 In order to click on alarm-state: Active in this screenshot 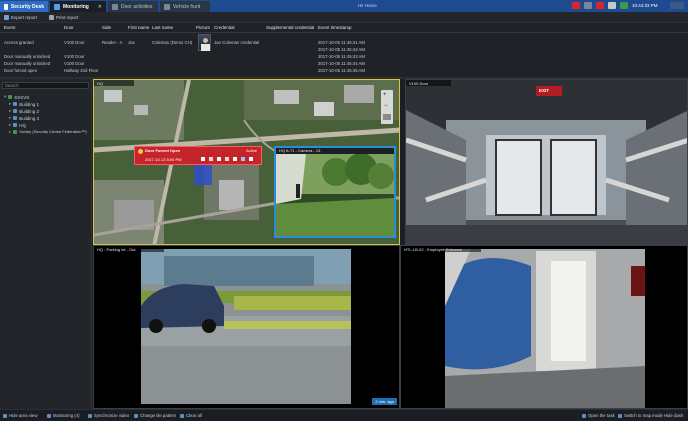, I will do `click(251, 150)`.